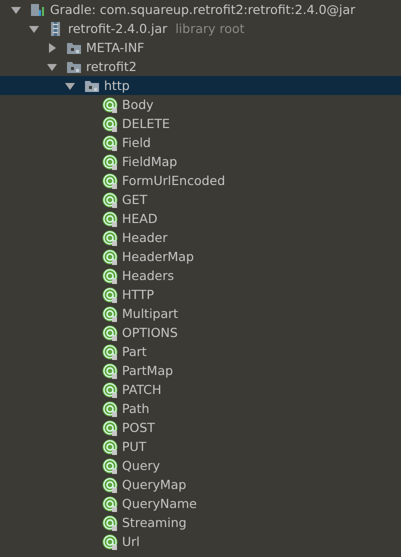 The height and width of the screenshot is (557, 401). I want to click on tree-row: Query, so click(200, 465).